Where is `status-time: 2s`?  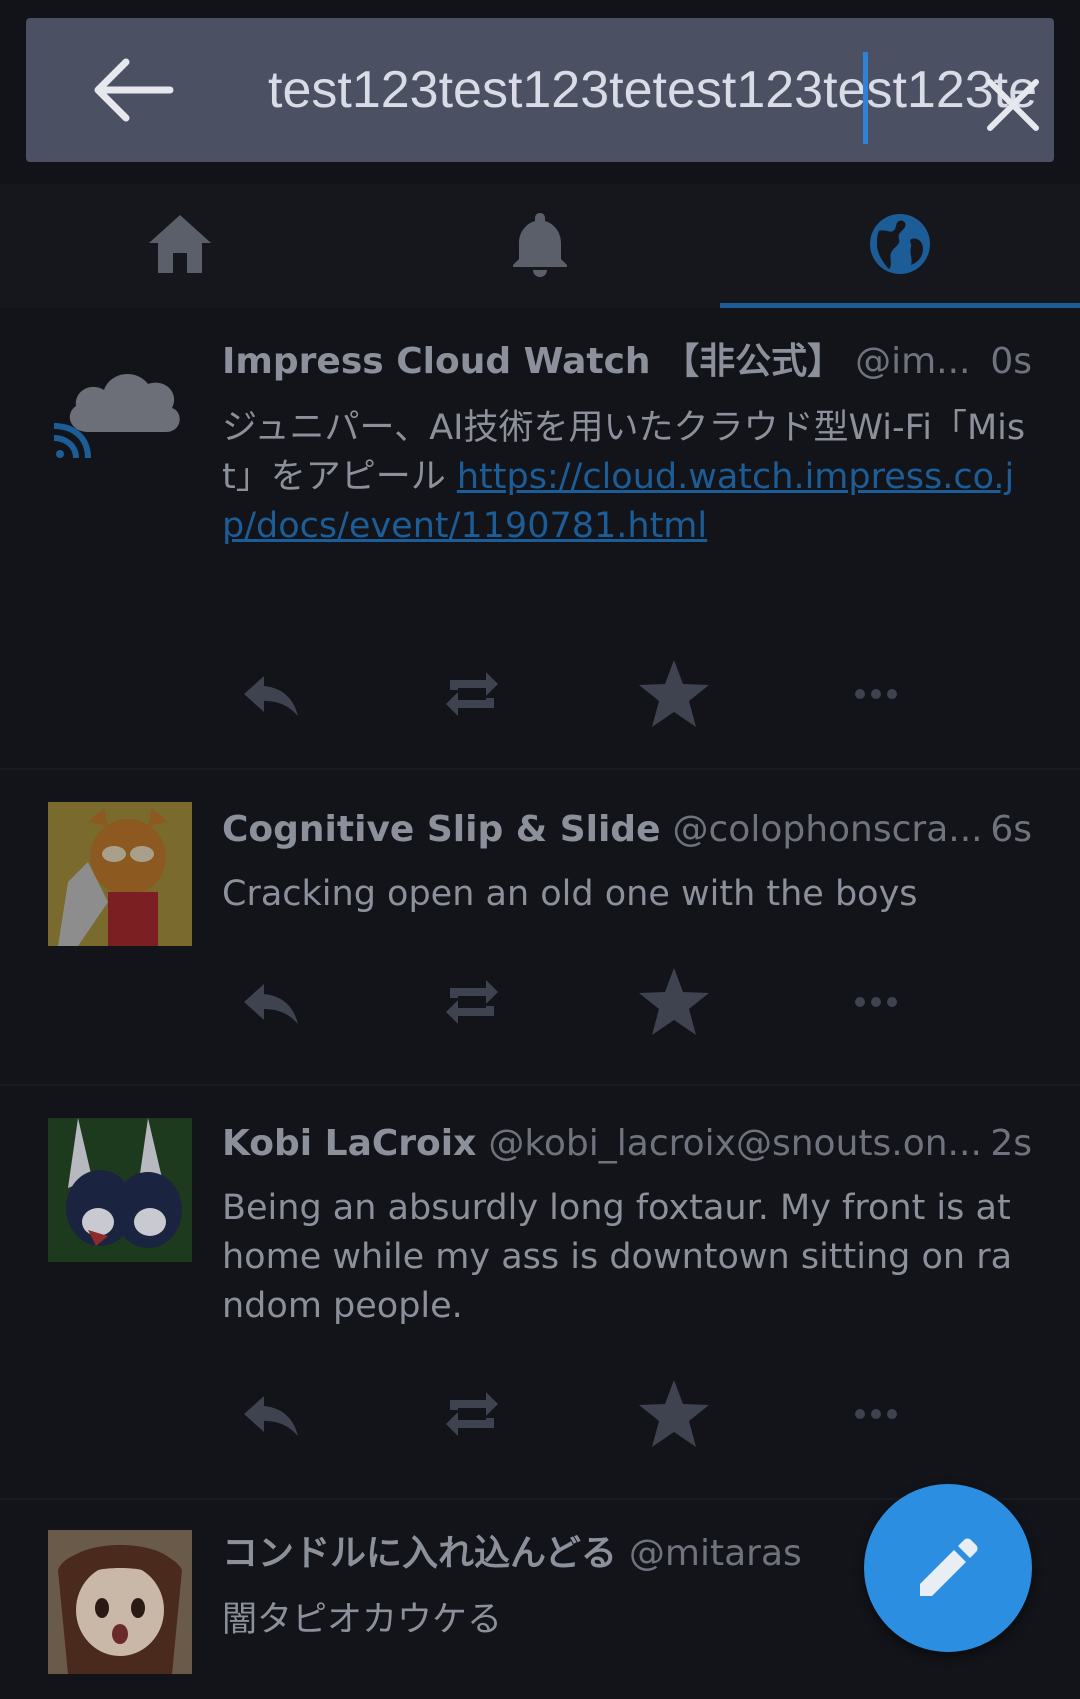
status-time: 2s is located at coordinates (1007, 1144).